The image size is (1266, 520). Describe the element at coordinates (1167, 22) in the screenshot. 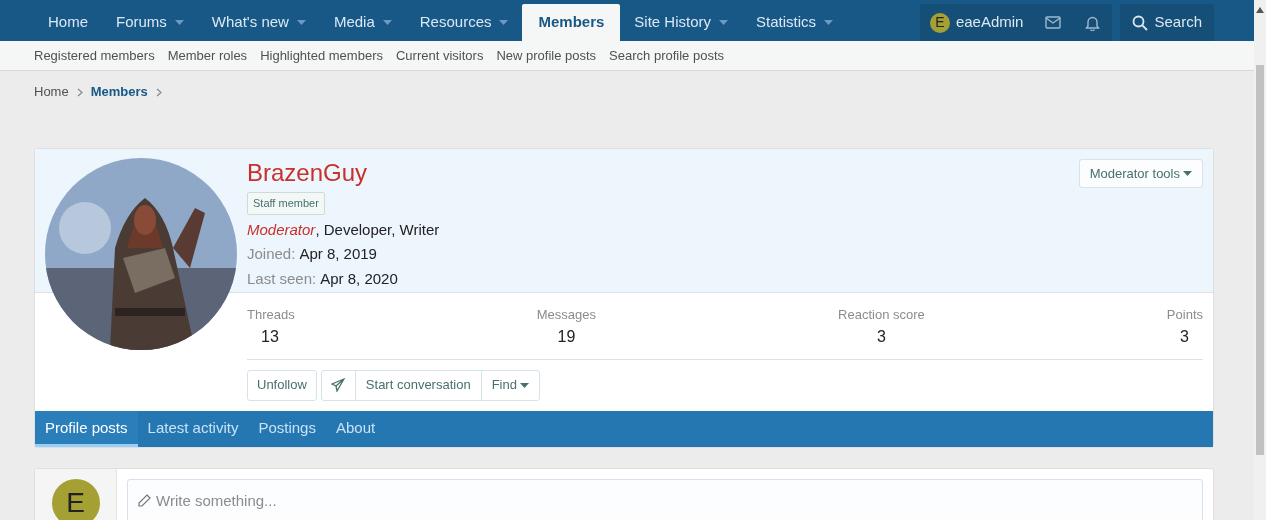

I see `search-button: Search` at that location.